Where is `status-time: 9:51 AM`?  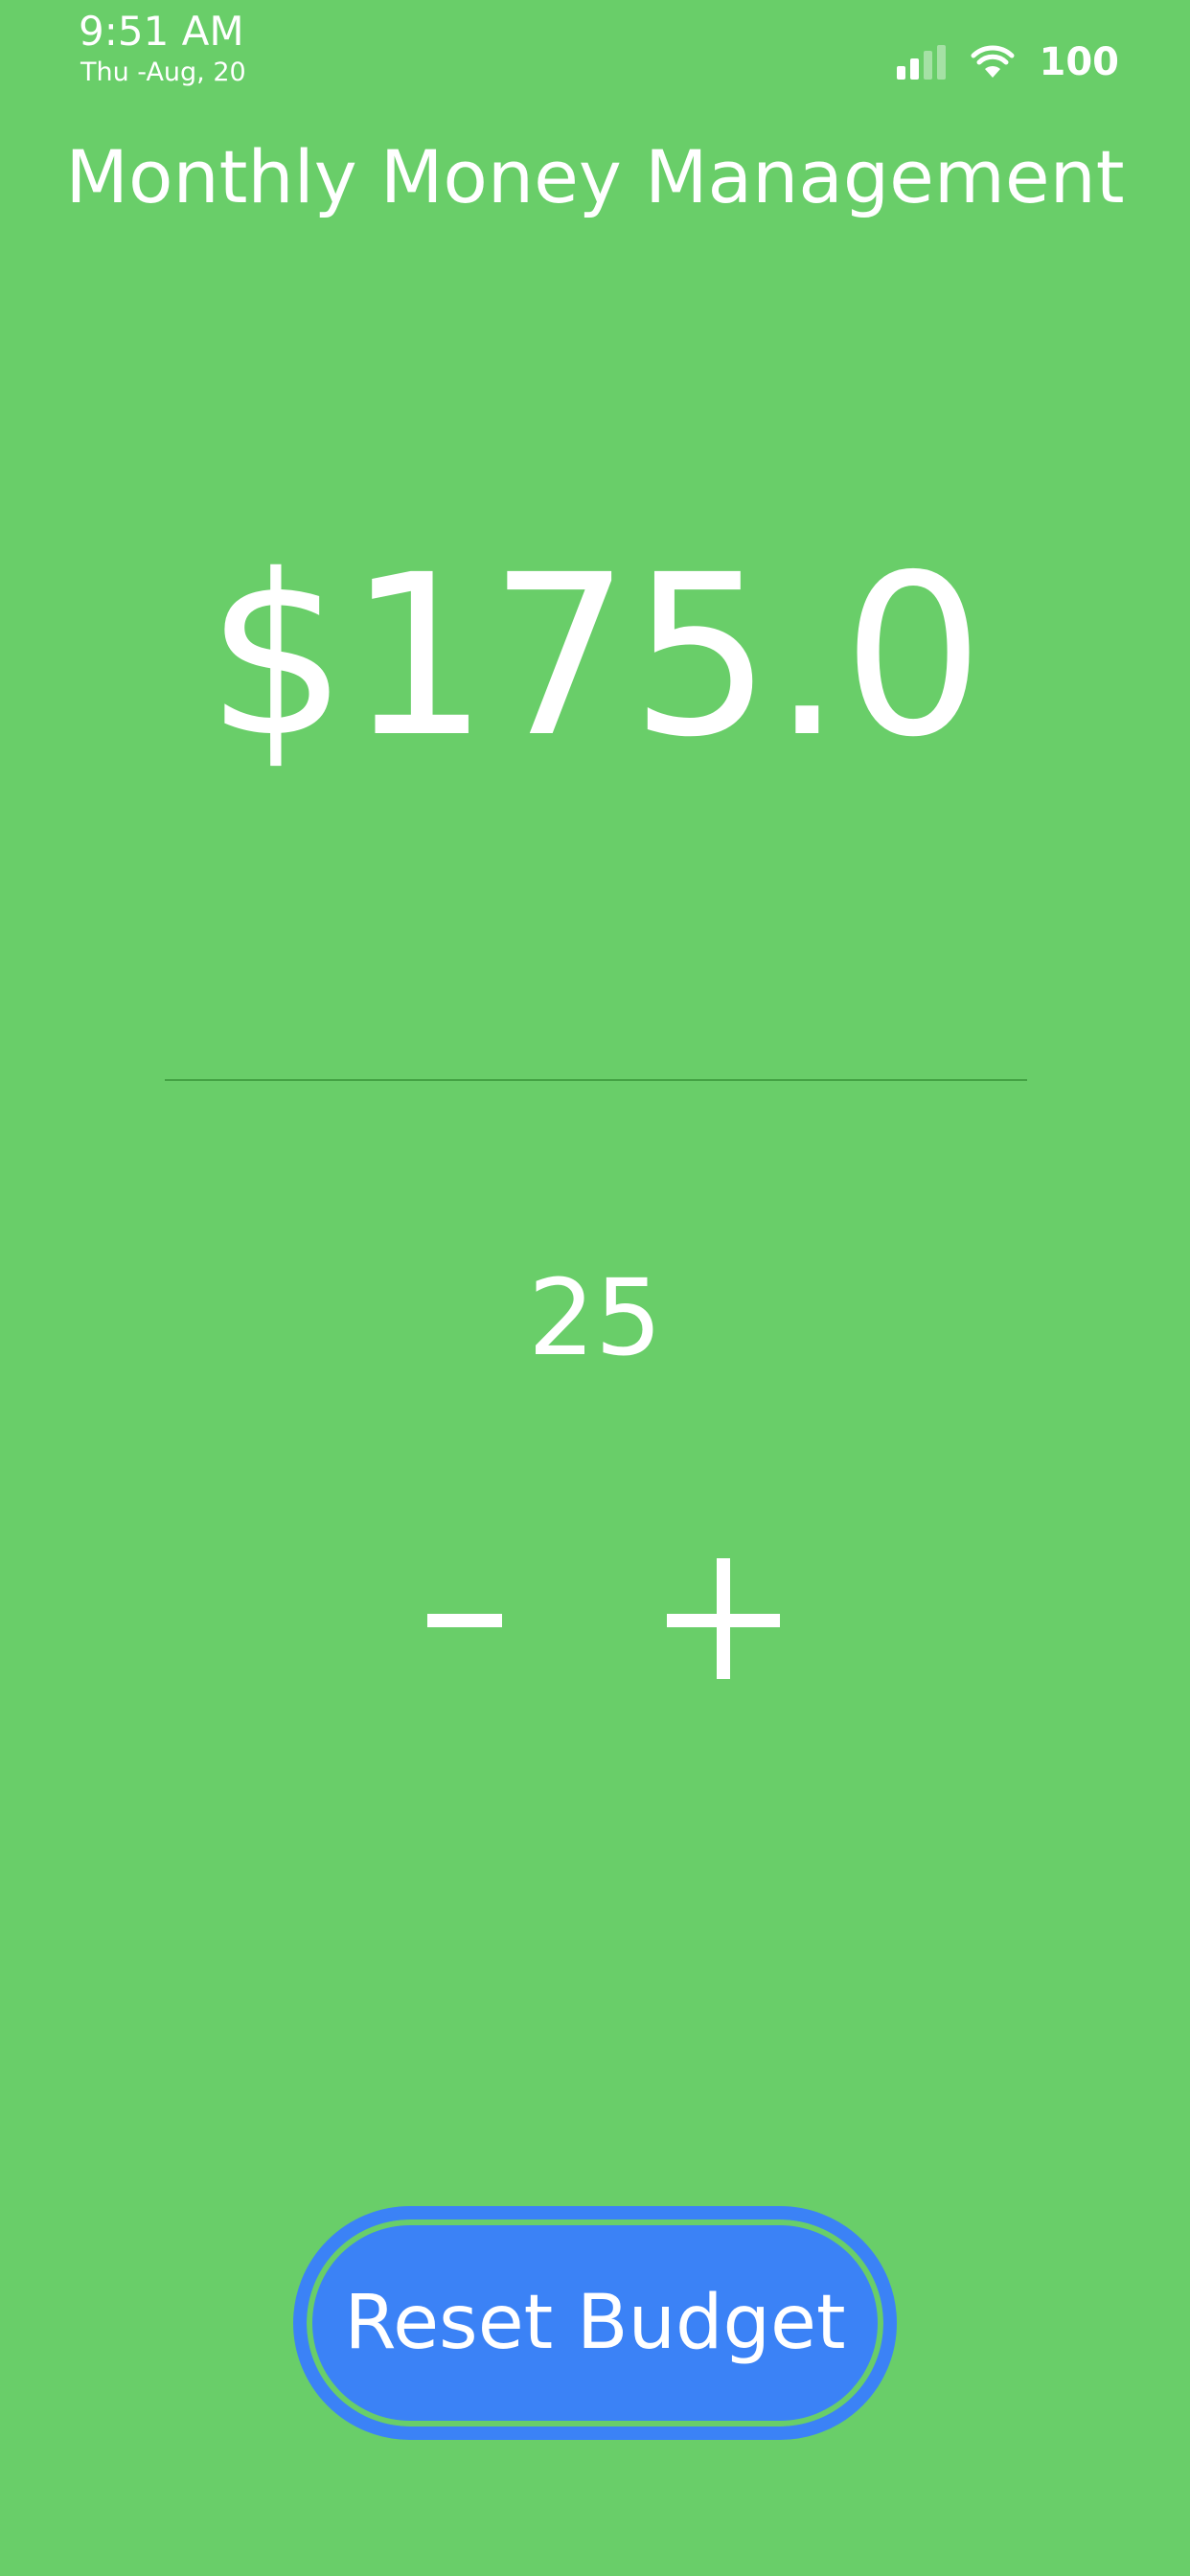 status-time: 9:51 AM is located at coordinates (162, 31).